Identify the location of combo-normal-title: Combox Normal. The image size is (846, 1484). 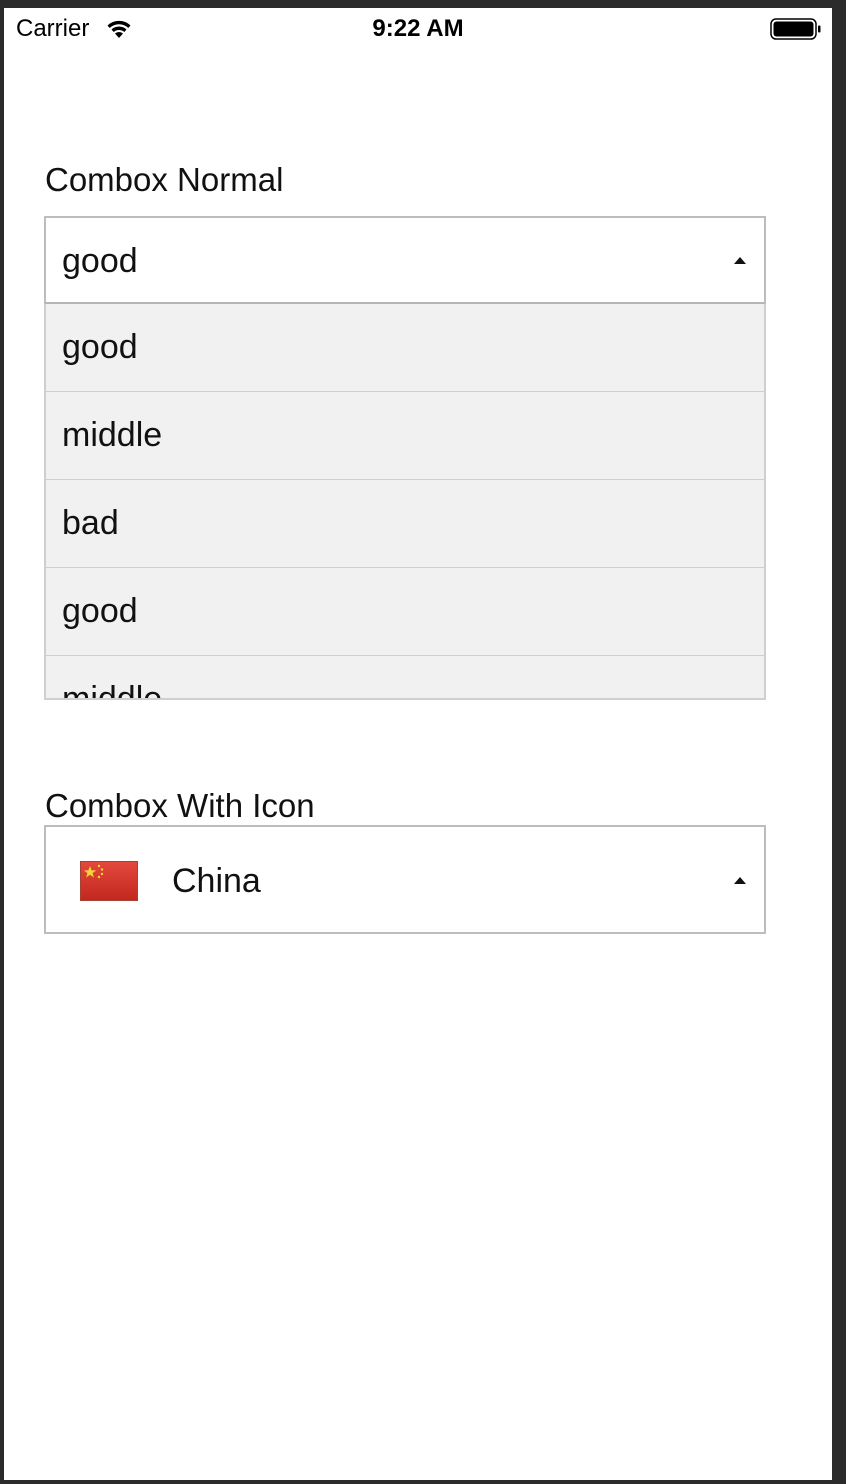
(164, 179).